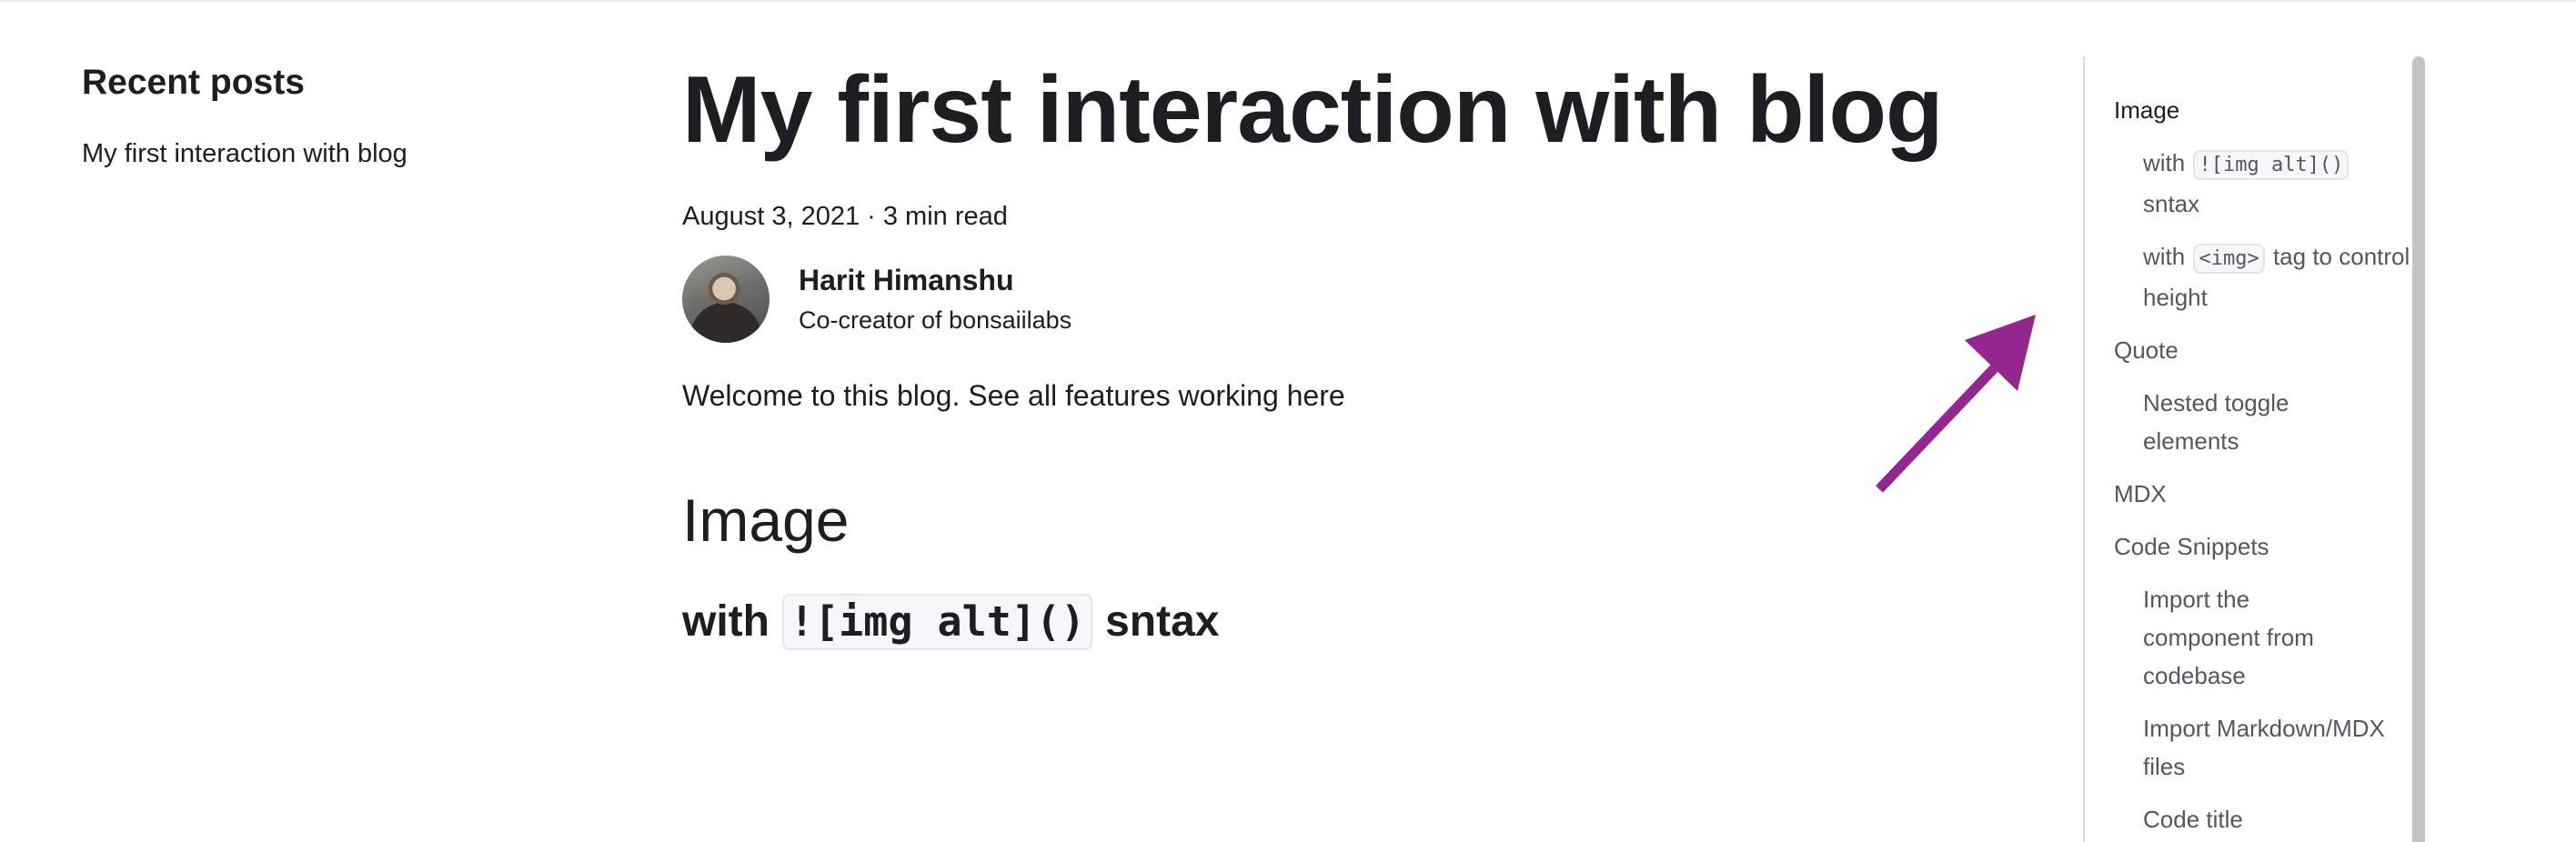  What do you see at coordinates (1309, 299) in the screenshot?
I see `author-block: Harit Himanshu Co-creator of bonsaiilabs` at bounding box center [1309, 299].